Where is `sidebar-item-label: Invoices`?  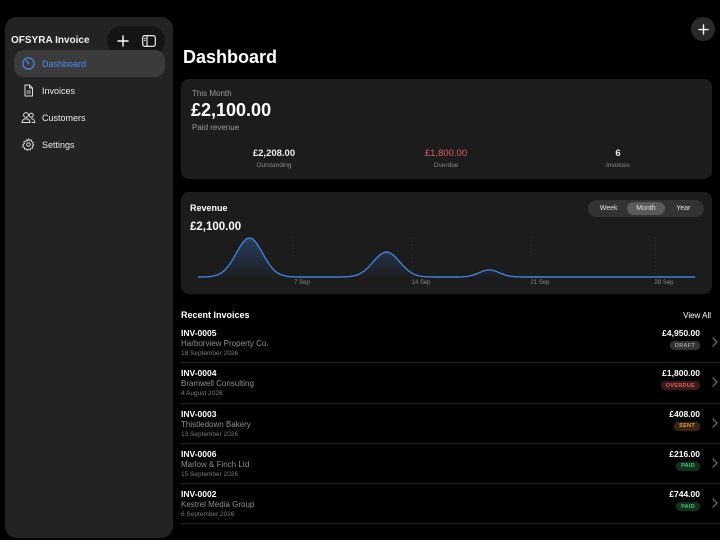 sidebar-item-label: Invoices is located at coordinates (59, 90).